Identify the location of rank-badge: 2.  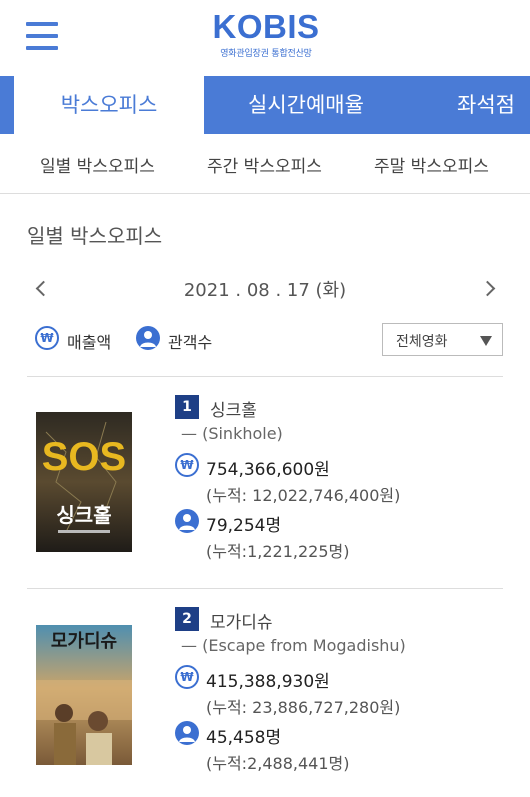
(187, 619).